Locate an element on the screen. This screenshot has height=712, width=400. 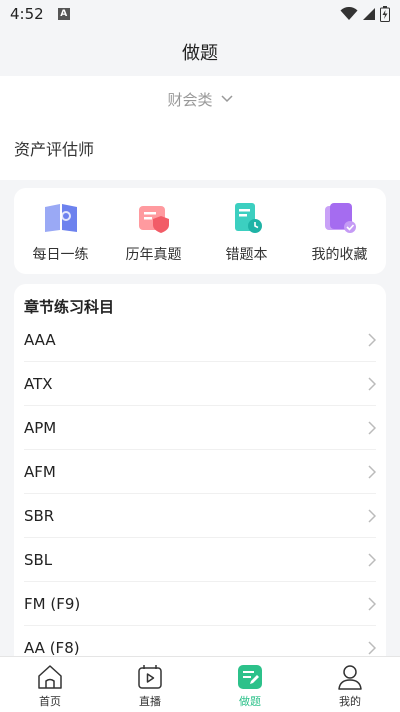
past-papers-icon is located at coordinates (153, 219).